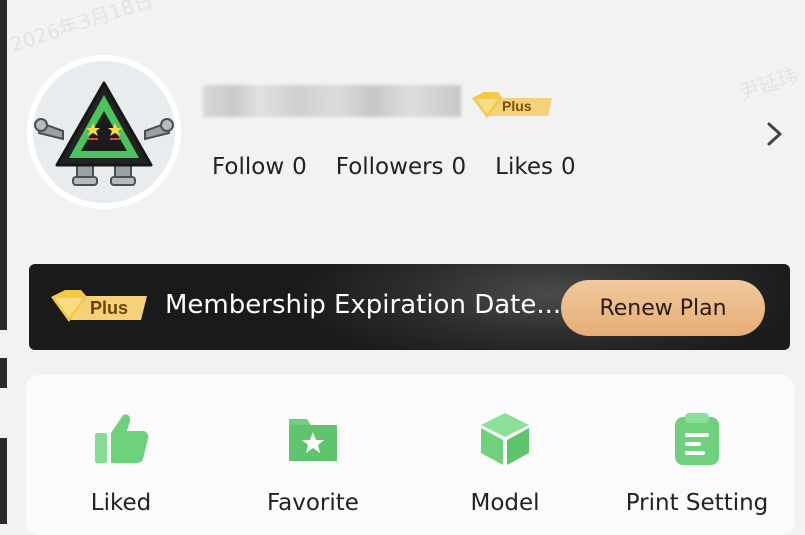 The width and height of the screenshot is (805, 535). What do you see at coordinates (121, 503) in the screenshot?
I see `shortcut-liked-label: Liked` at bounding box center [121, 503].